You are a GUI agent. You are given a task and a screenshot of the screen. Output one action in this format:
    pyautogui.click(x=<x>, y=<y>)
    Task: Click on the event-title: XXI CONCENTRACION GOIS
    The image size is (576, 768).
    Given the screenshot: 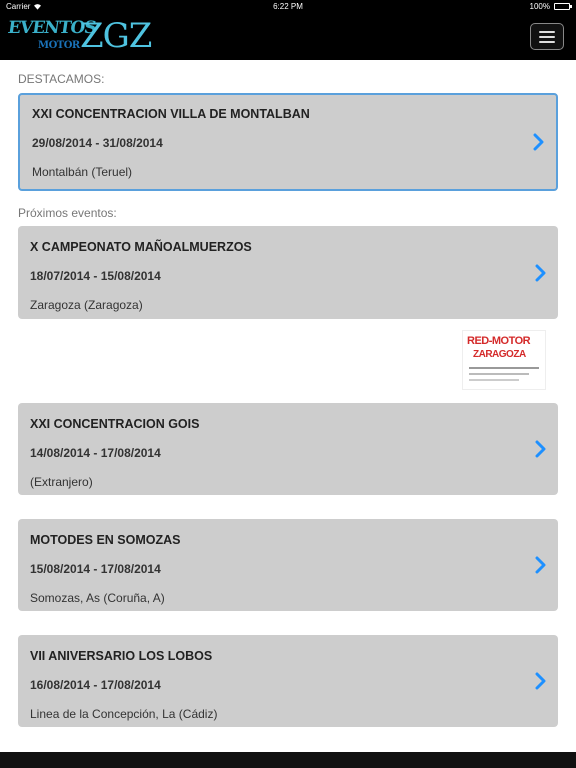 What is the action you would take?
    pyautogui.click(x=115, y=424)
    